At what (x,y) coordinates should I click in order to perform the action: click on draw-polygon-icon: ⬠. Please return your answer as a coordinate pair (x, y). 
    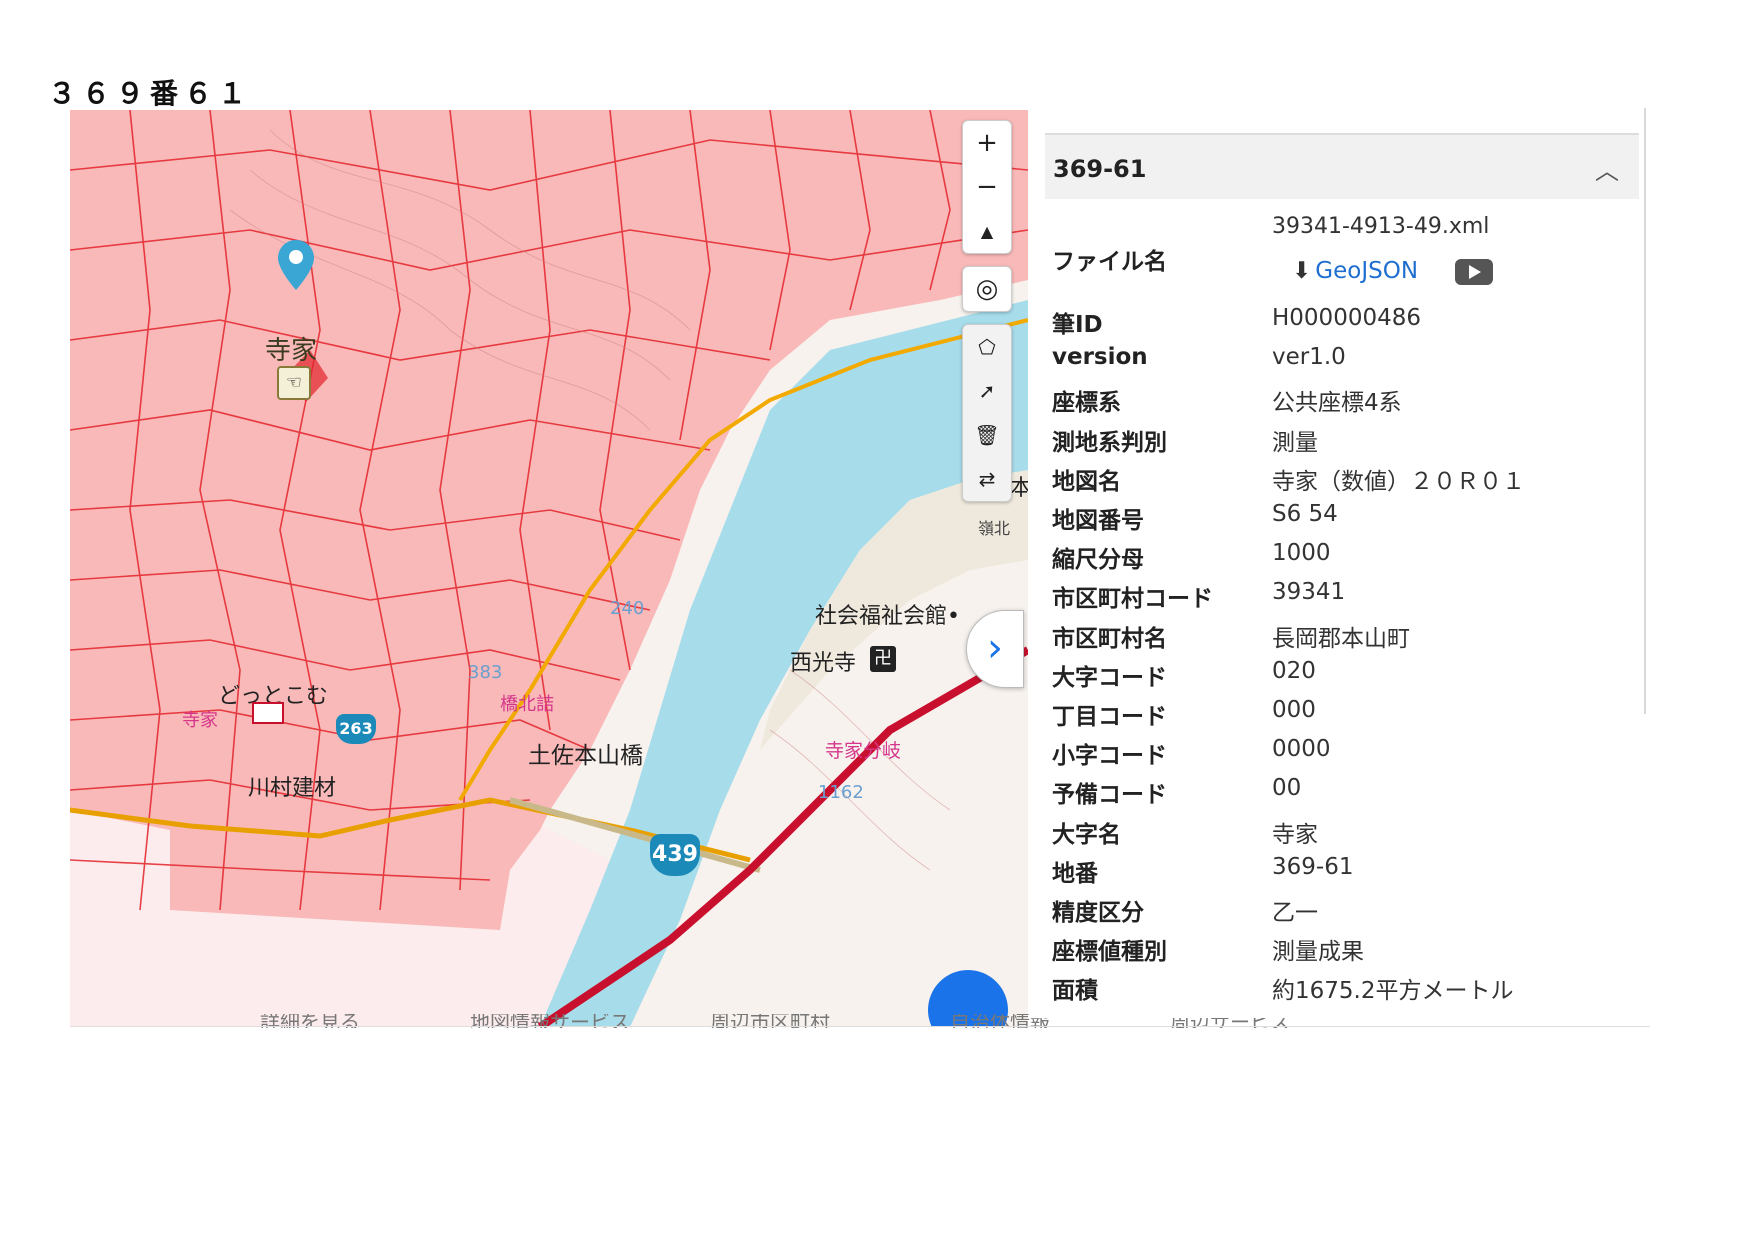
    Looking at the image, I should click on (987, 347).